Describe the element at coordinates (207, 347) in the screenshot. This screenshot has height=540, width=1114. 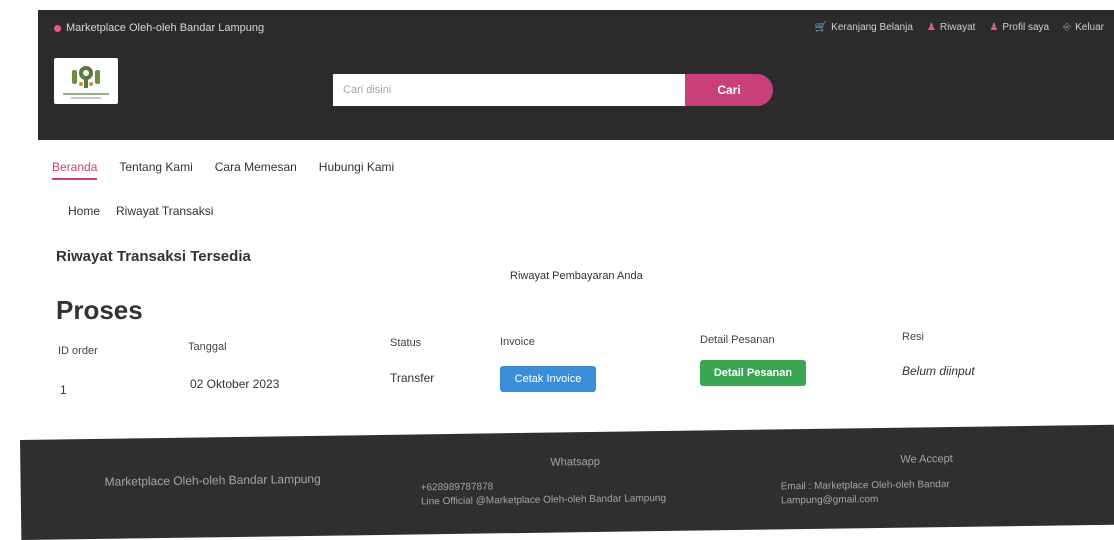
I see `header-tanggal: Tanggal` at that location.